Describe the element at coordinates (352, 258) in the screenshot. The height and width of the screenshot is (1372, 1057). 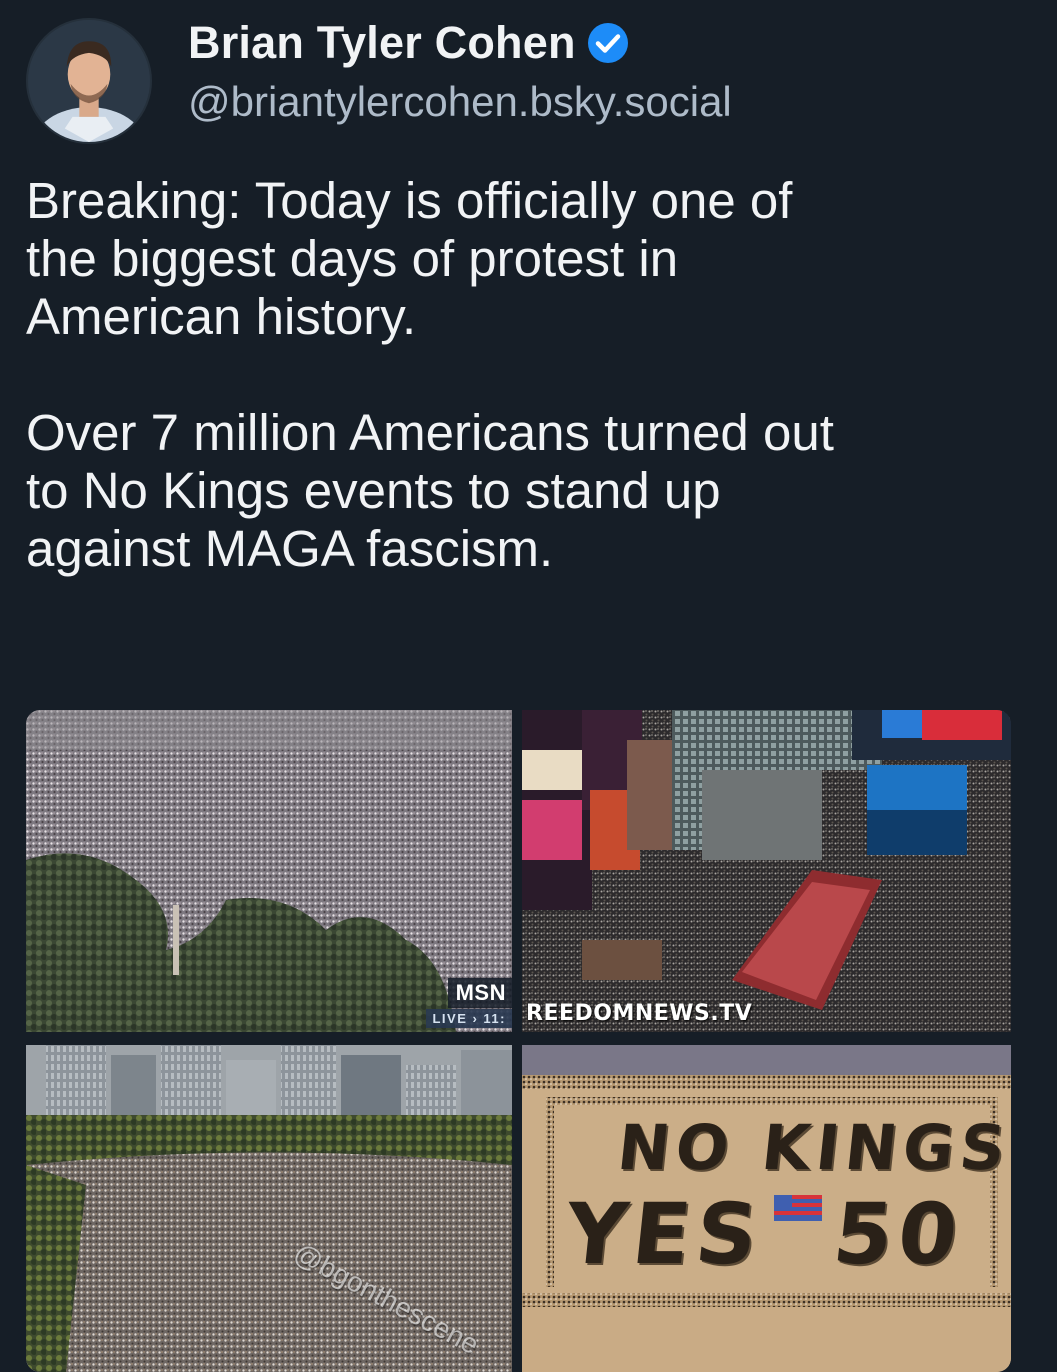
I see `post-text-line: the biggest days of protest in` at that location.